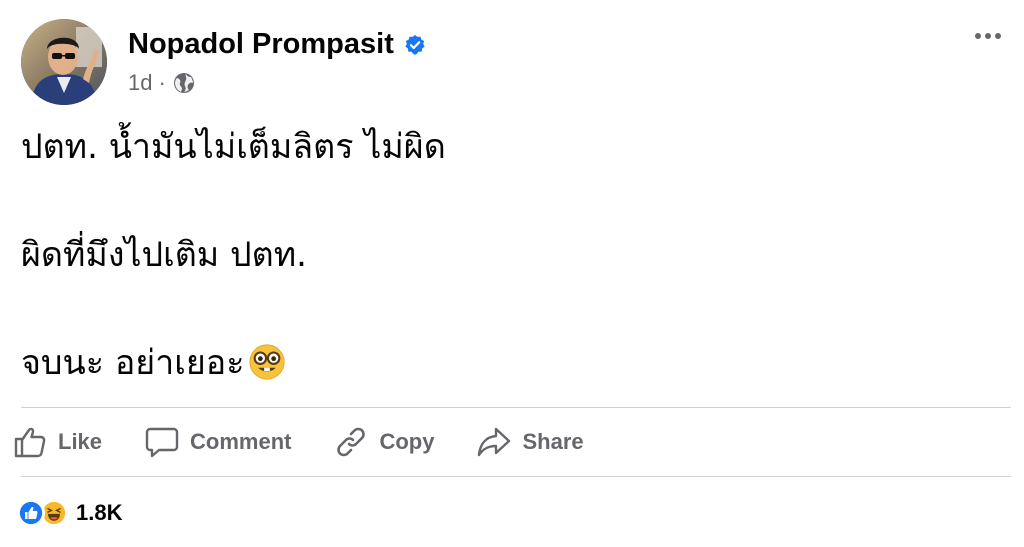 The width and height of the screenshot is (1024, 547). I want to click on avatar-photo, so click(64, 62).